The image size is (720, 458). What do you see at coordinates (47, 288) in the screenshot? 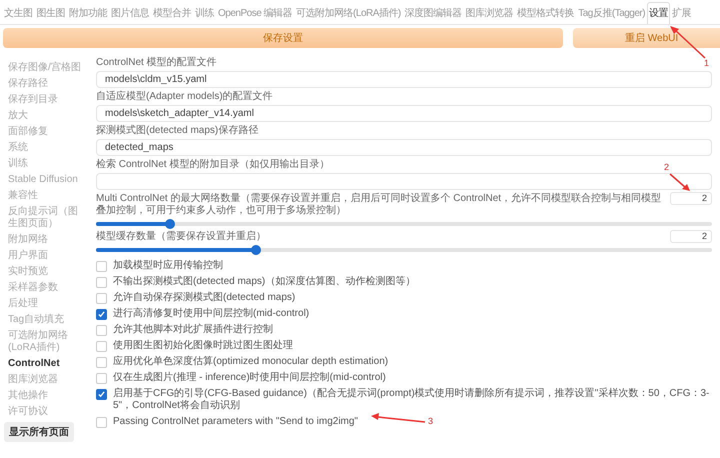
I see `sidebar-item: 采样器参数` at bounding box center [47, 288].